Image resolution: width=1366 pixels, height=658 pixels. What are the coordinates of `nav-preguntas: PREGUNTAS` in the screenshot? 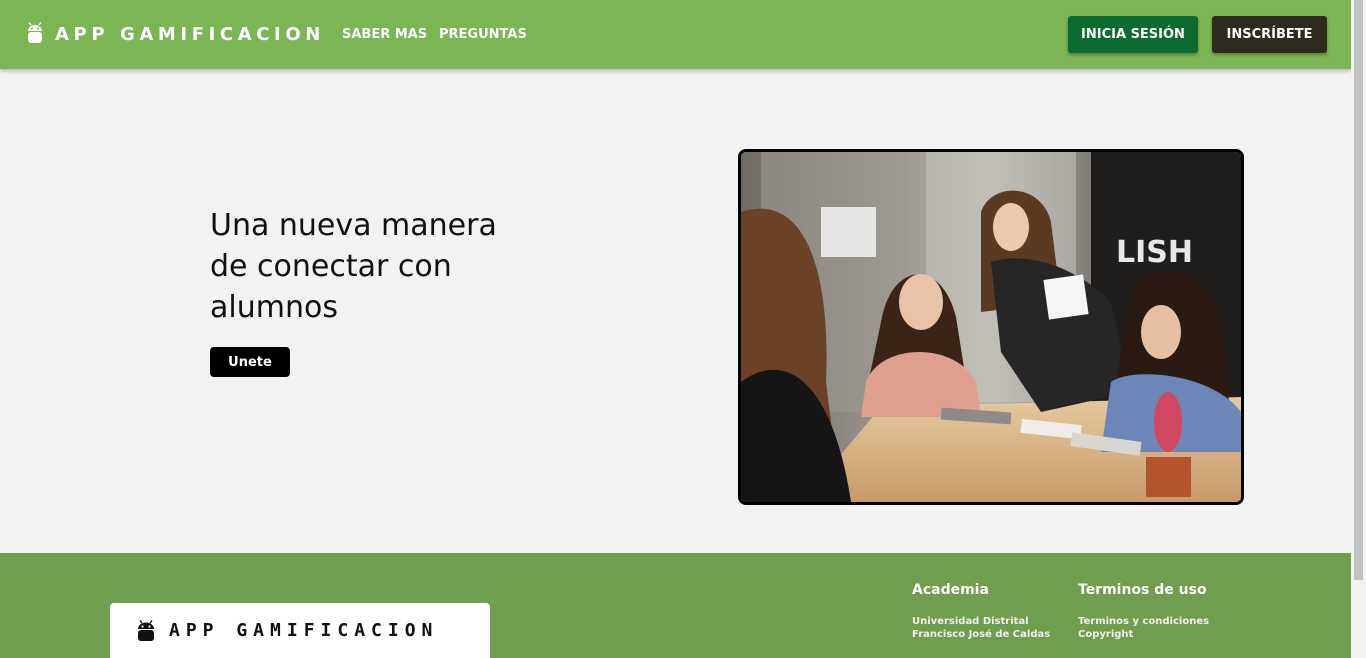 It's located at (483, 34).